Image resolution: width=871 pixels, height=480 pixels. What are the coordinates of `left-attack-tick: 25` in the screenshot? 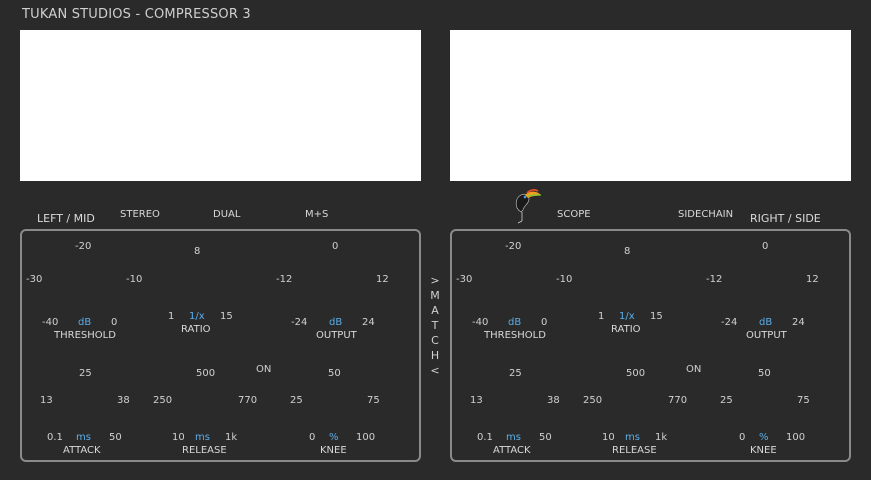 It's located at (85, 373).